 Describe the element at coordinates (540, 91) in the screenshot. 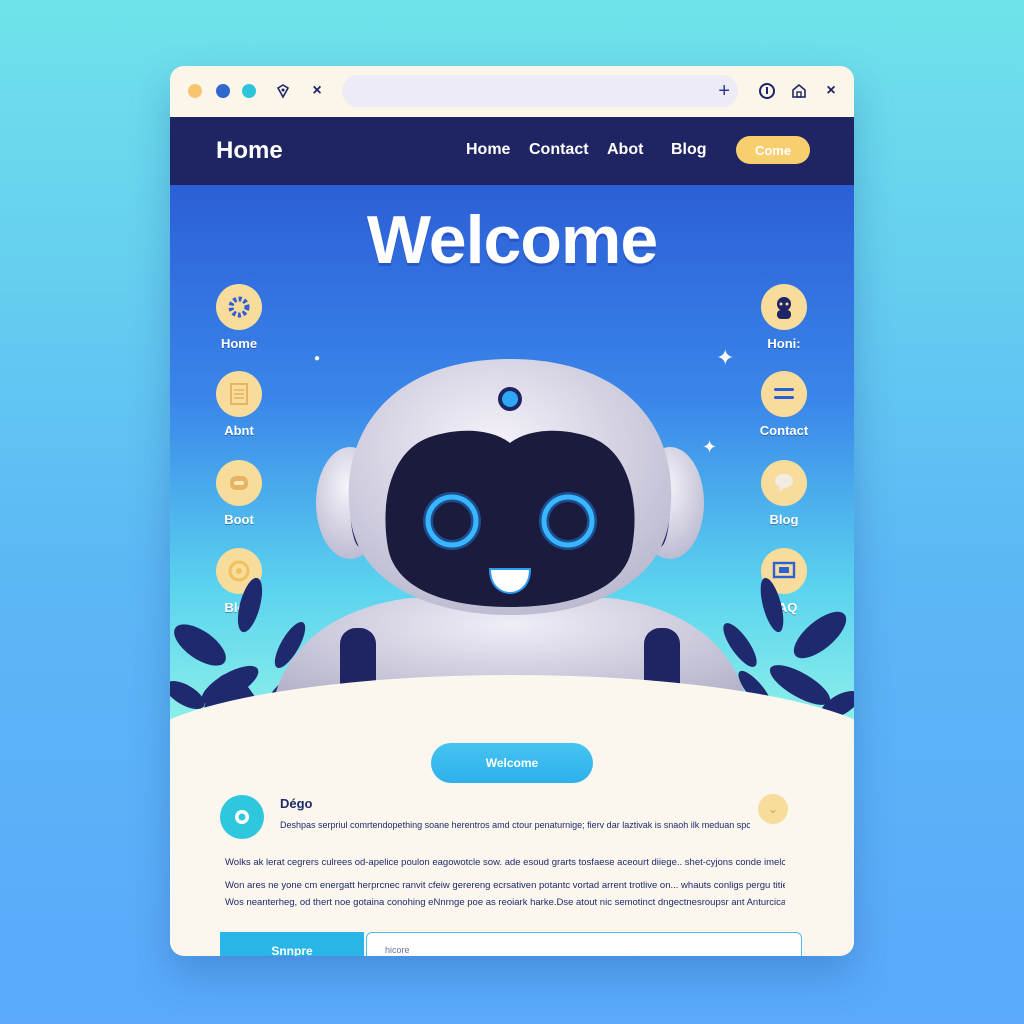

I see `address-bar: +` at that location.